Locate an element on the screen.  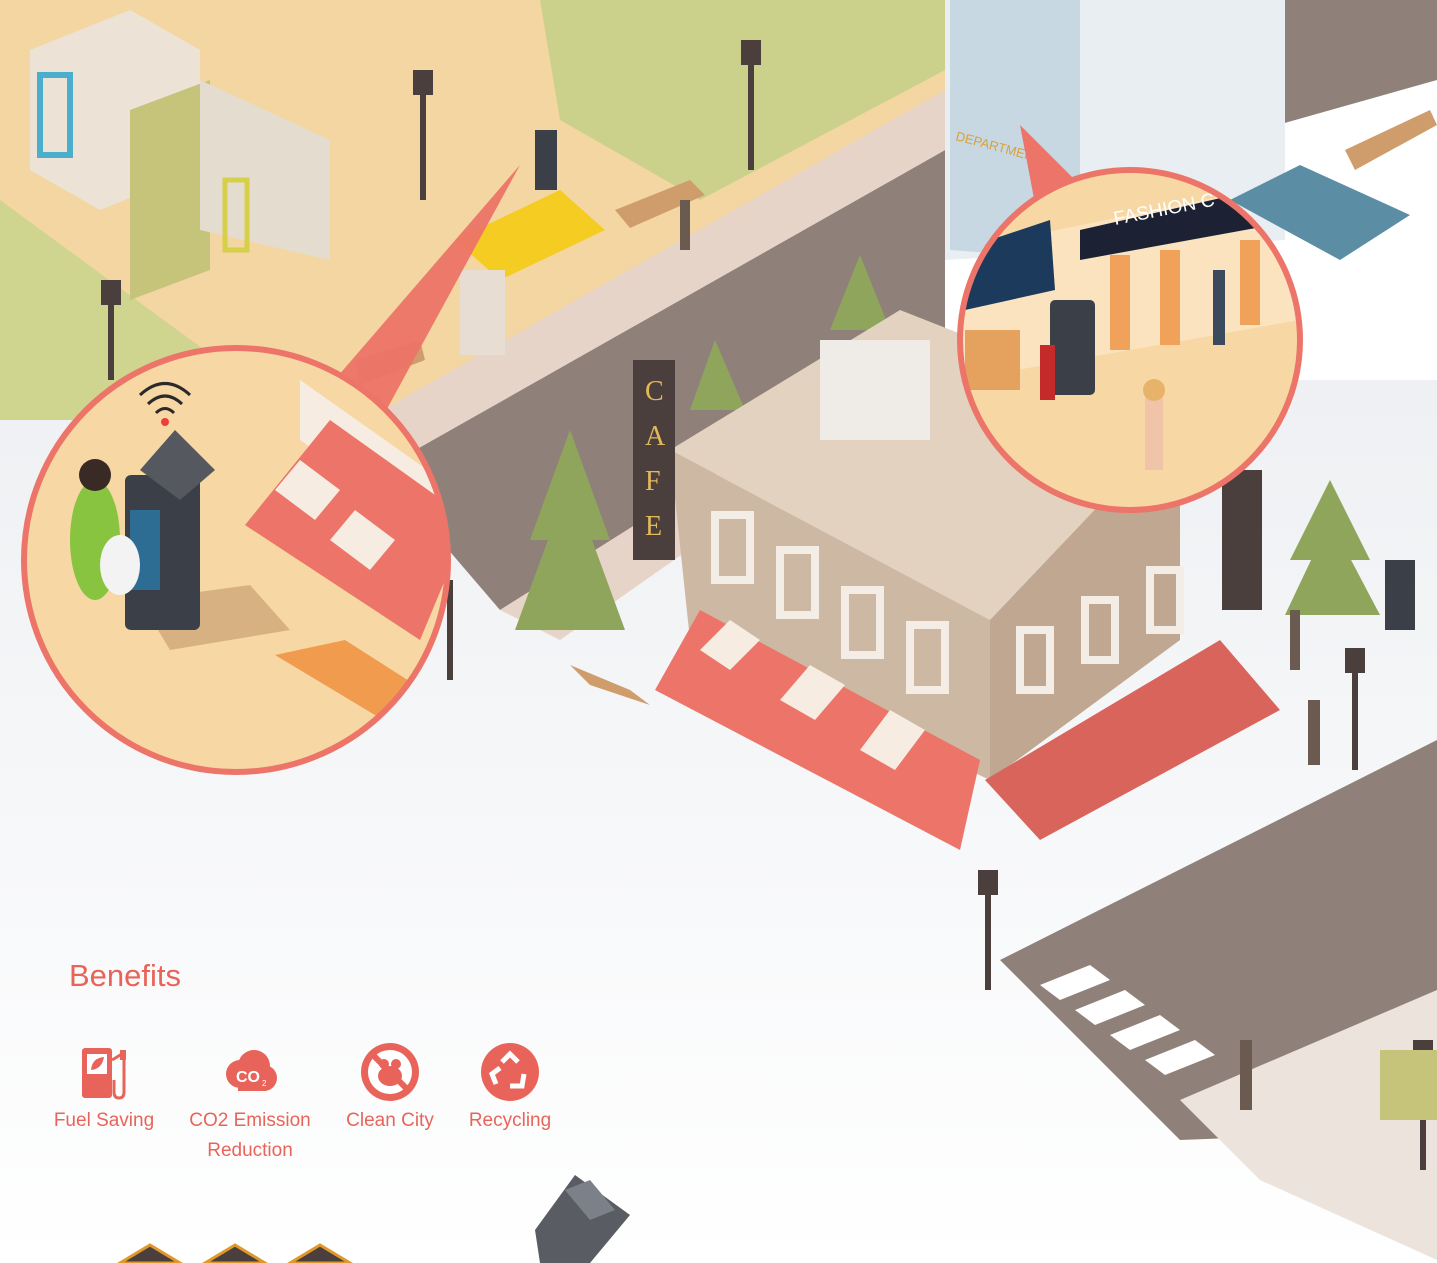
benefit-label: Fuel Saving is located at coordinates (104, 1120).